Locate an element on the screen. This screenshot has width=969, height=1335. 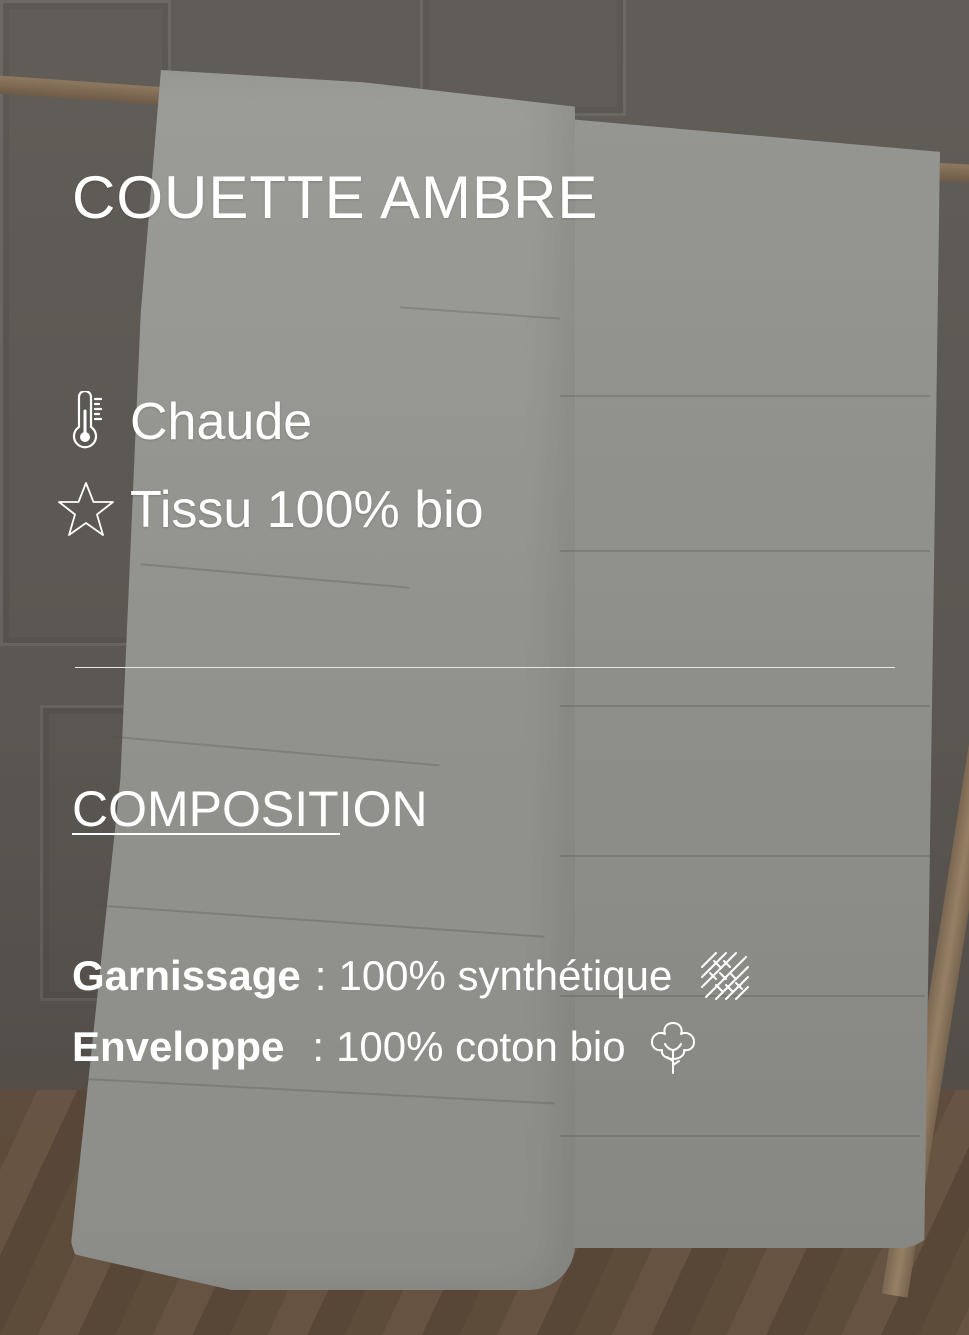
section-divider is located at coordinates (485, 667).